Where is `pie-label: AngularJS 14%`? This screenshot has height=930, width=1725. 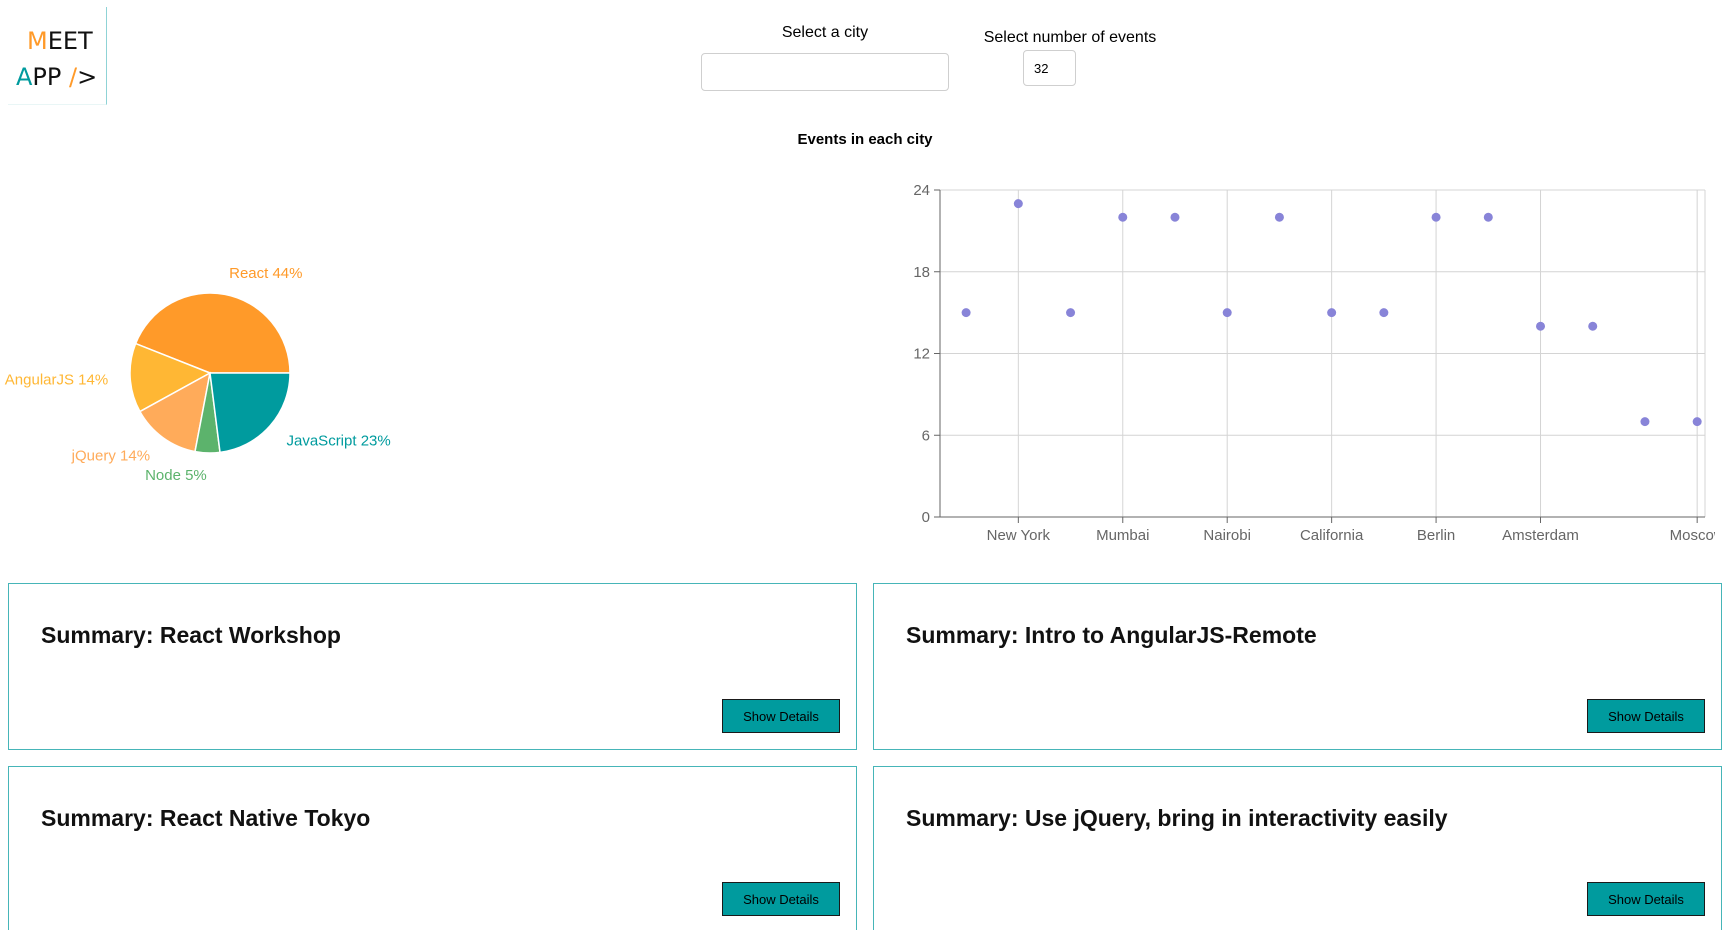 pie-label: AngularJS 14% is located at coordinates (56, 379).